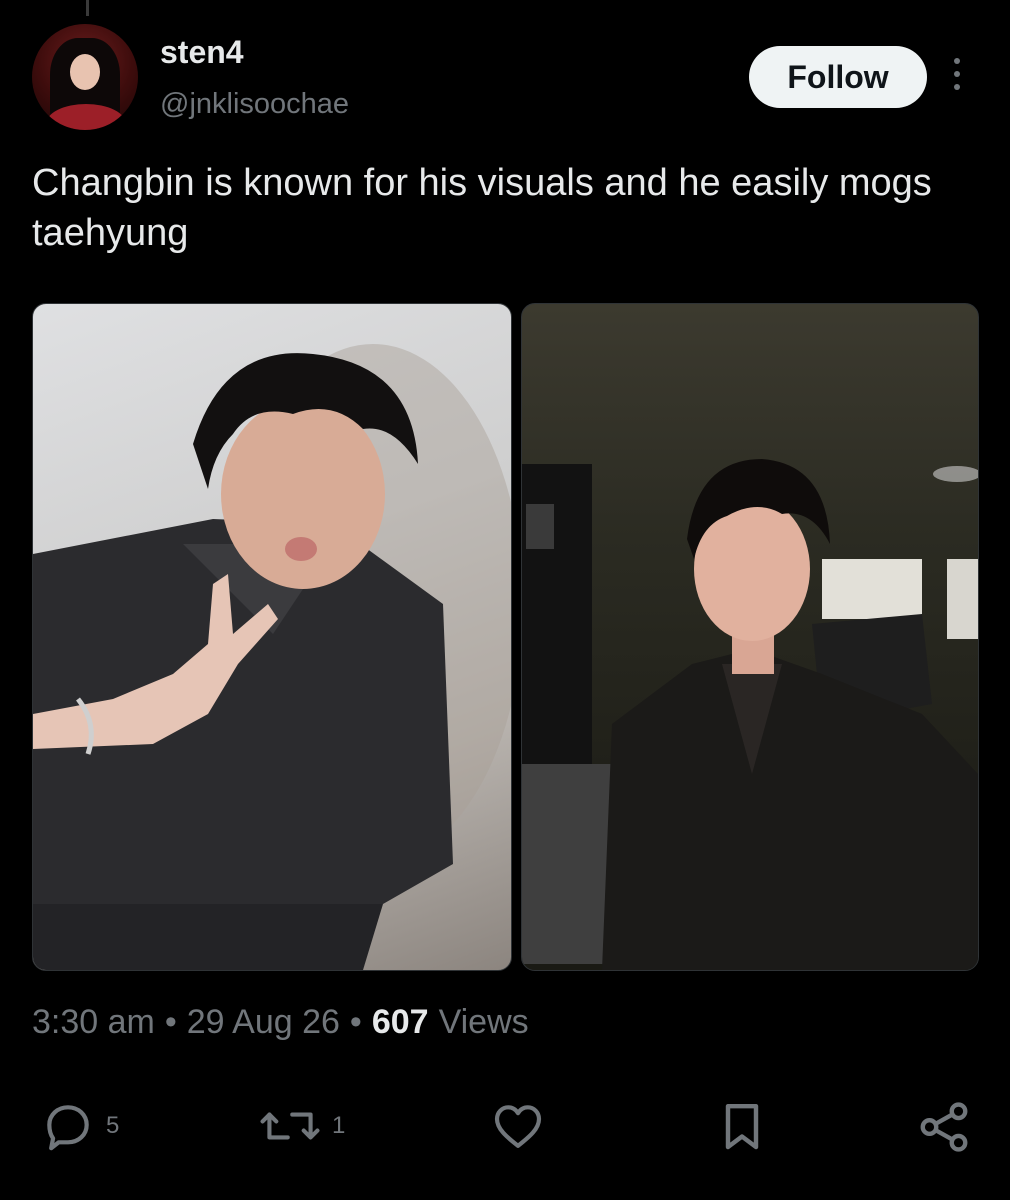 This screenshot has width=1010, height=1200. Describe the element at coordinates (339, 1125) in the screenshot. I see `retweet-count: 1` at that location.